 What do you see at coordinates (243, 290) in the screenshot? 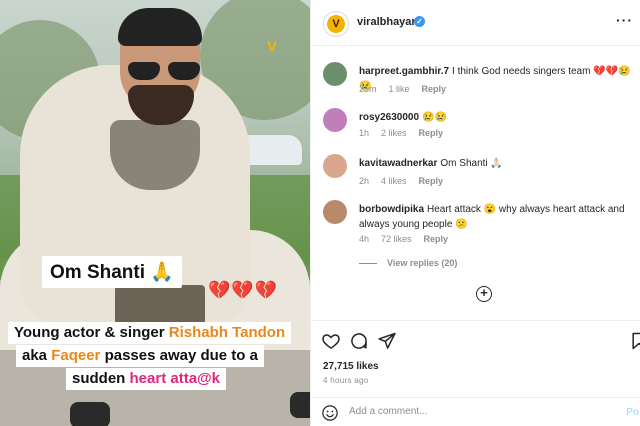
I see `broken-hearts: 💔💔💔` at bounding box center [243, 290].